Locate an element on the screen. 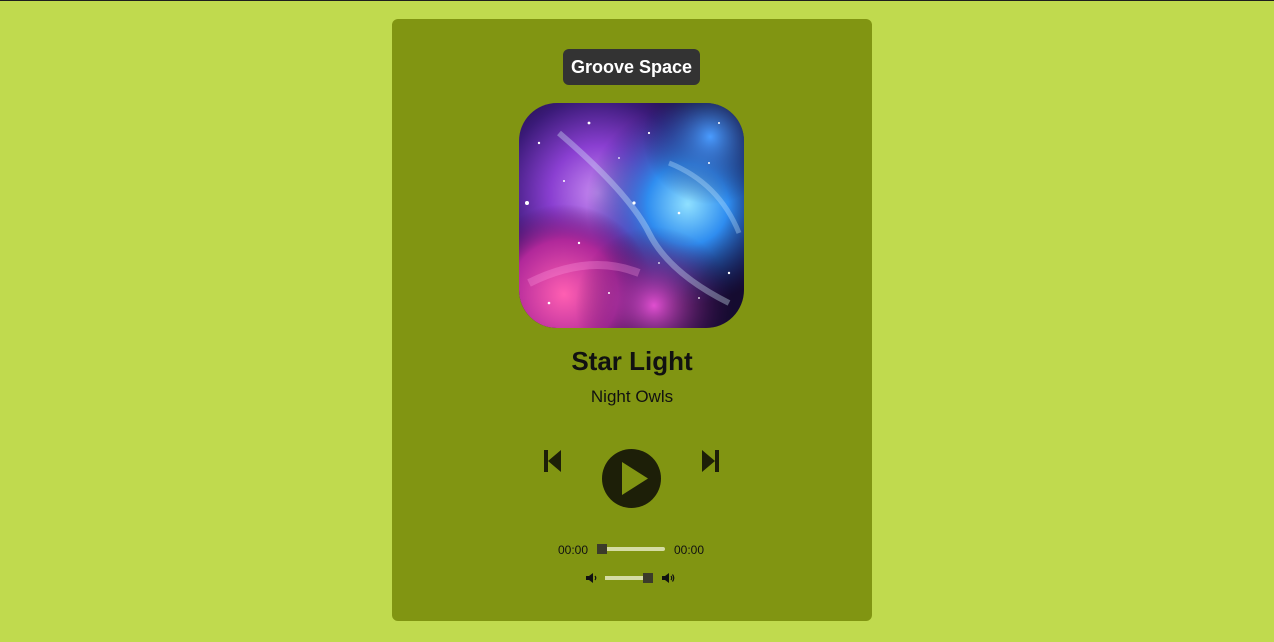 The image size is (1274, 642). play-button is located at coordinates (631, 478).